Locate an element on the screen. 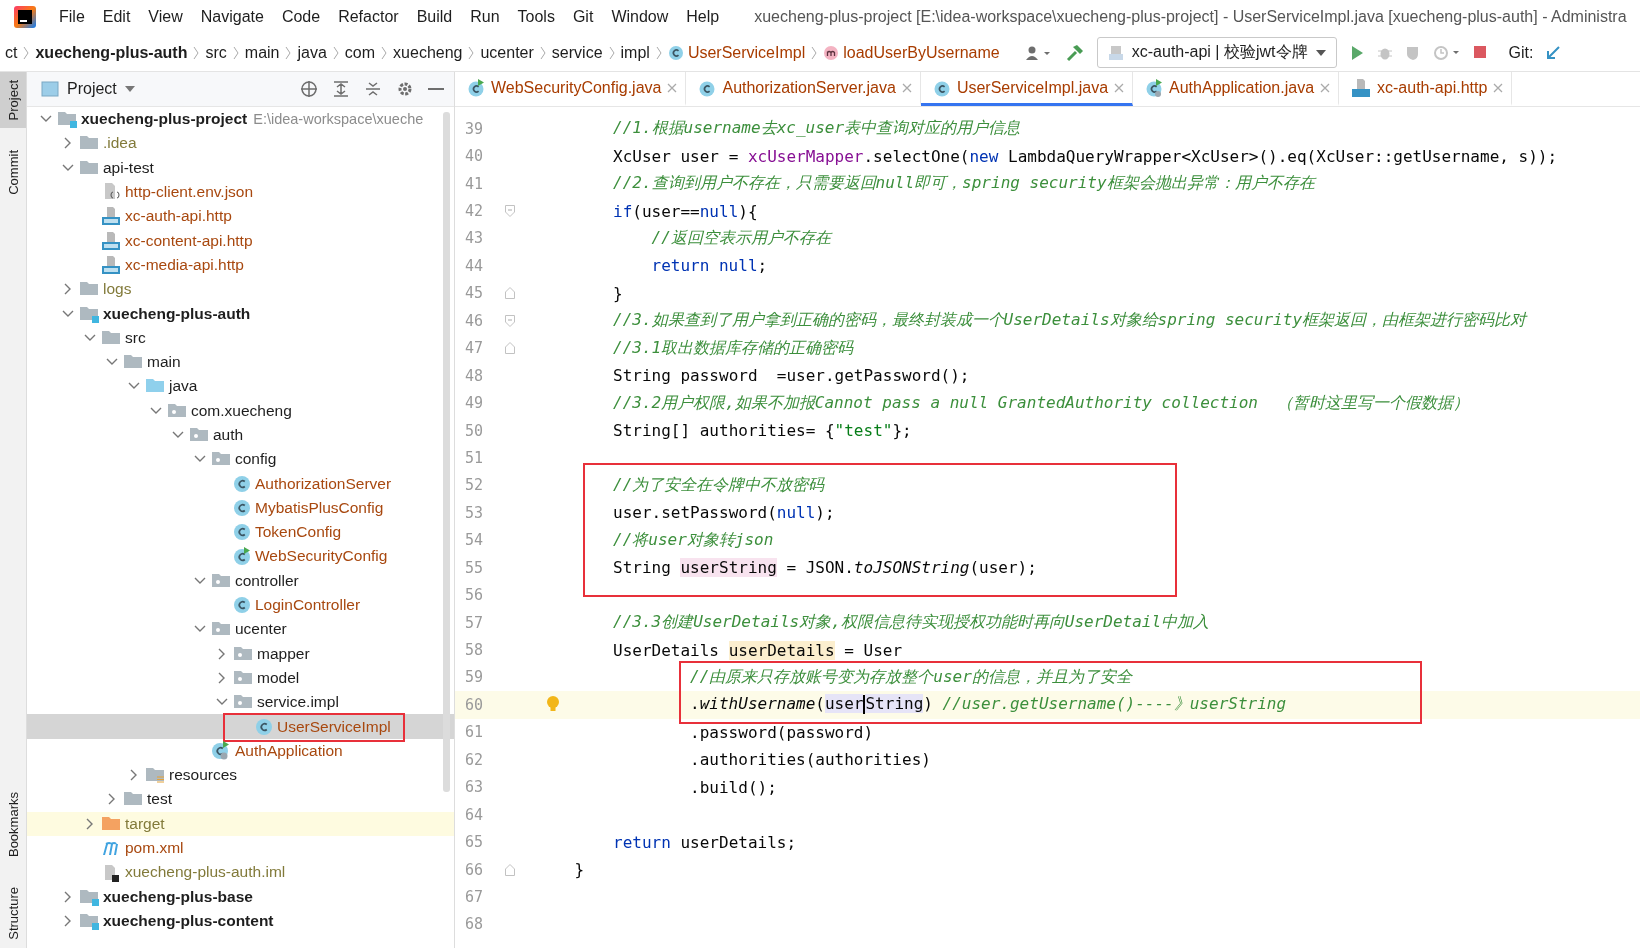 This screenshot has height=948, width=1640. breadcrumb-item: loadUserByUsername is located at coordinates (911, 52).